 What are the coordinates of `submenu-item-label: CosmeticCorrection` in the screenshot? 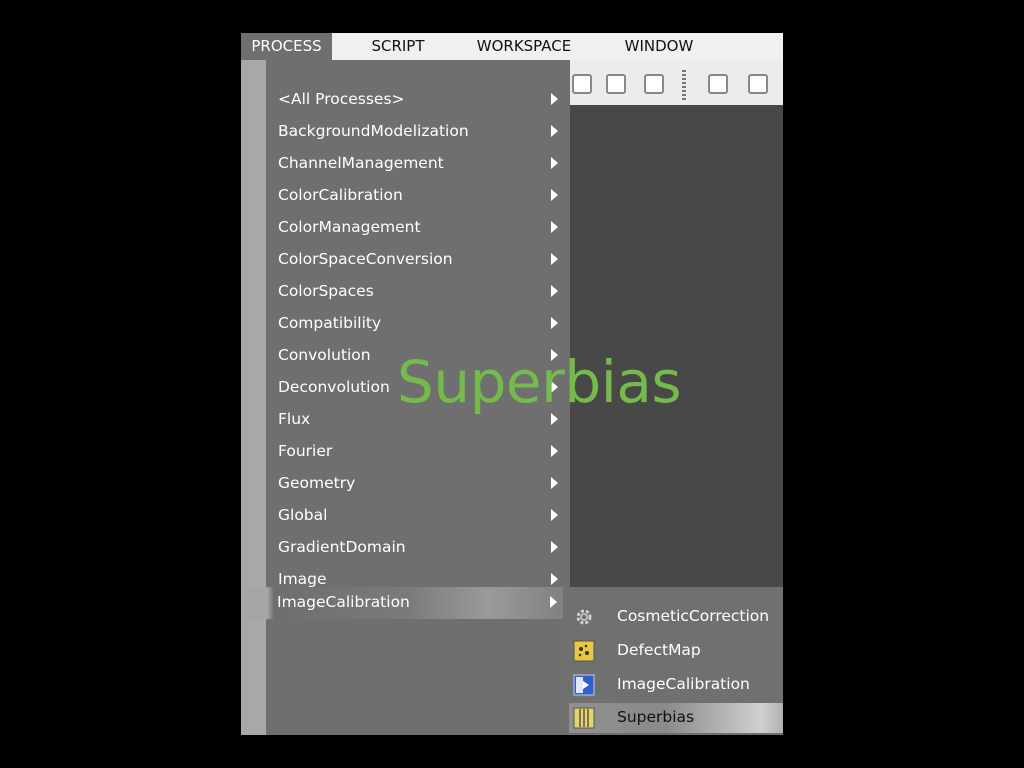 It's located at (693, 616).